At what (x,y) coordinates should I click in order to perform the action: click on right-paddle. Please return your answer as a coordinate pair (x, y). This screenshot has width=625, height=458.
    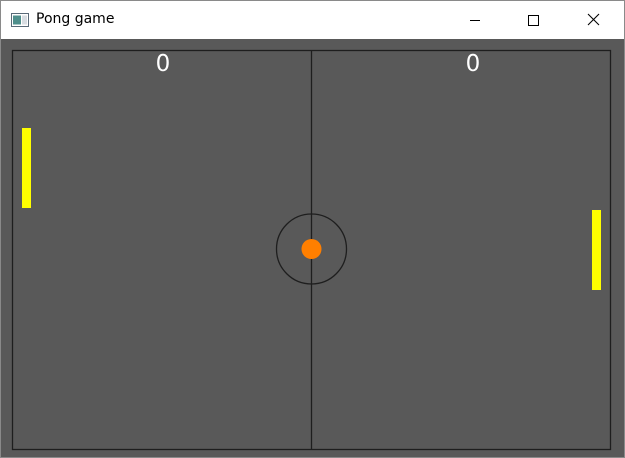
    Looking at the image, I should click on (596, 250).